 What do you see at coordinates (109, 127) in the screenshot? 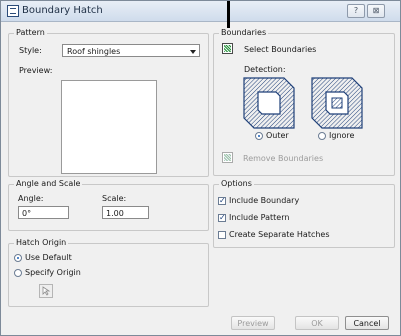
I see `pattern-preview-box` at bounding box center [109, 127].